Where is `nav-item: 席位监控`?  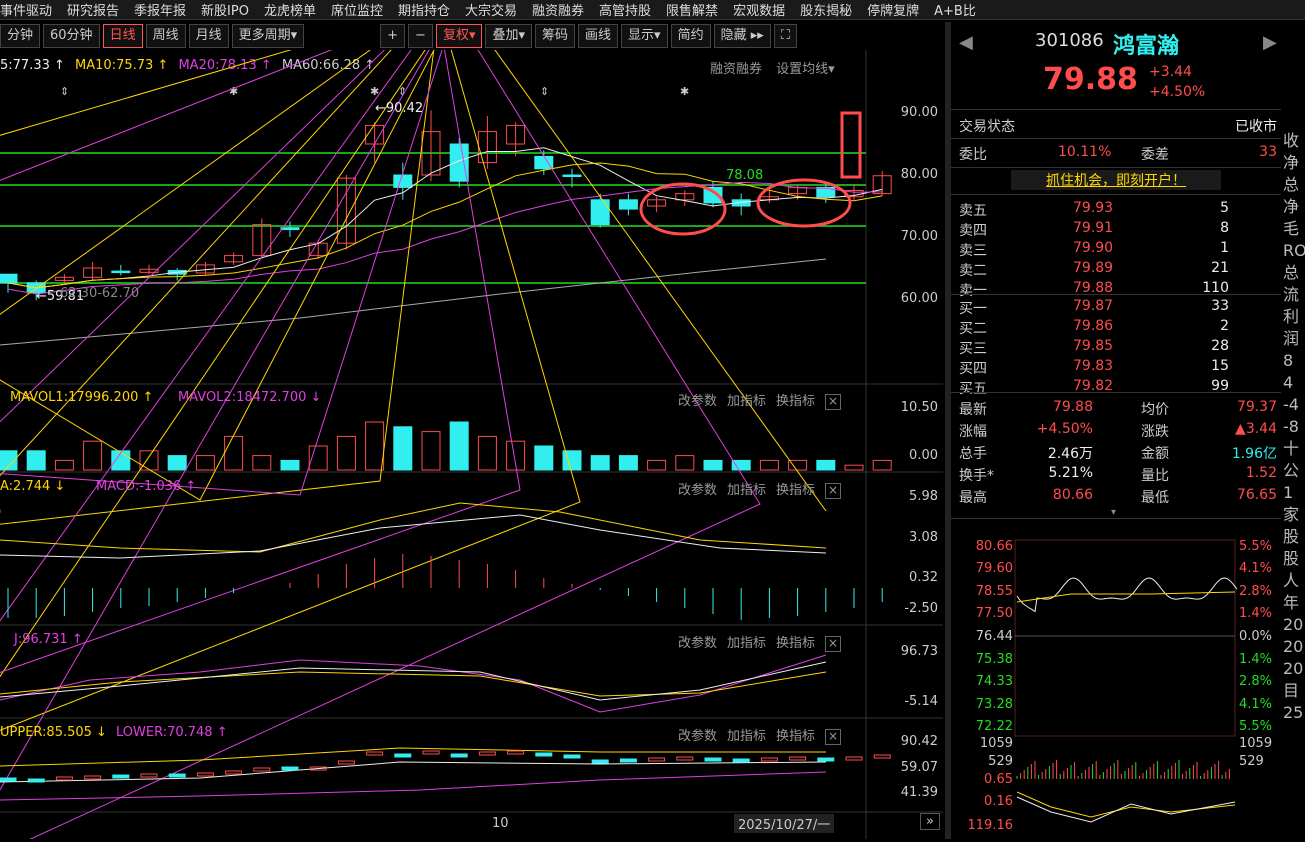
nav-item: 席位监控 is located at coordinates (360, 9).